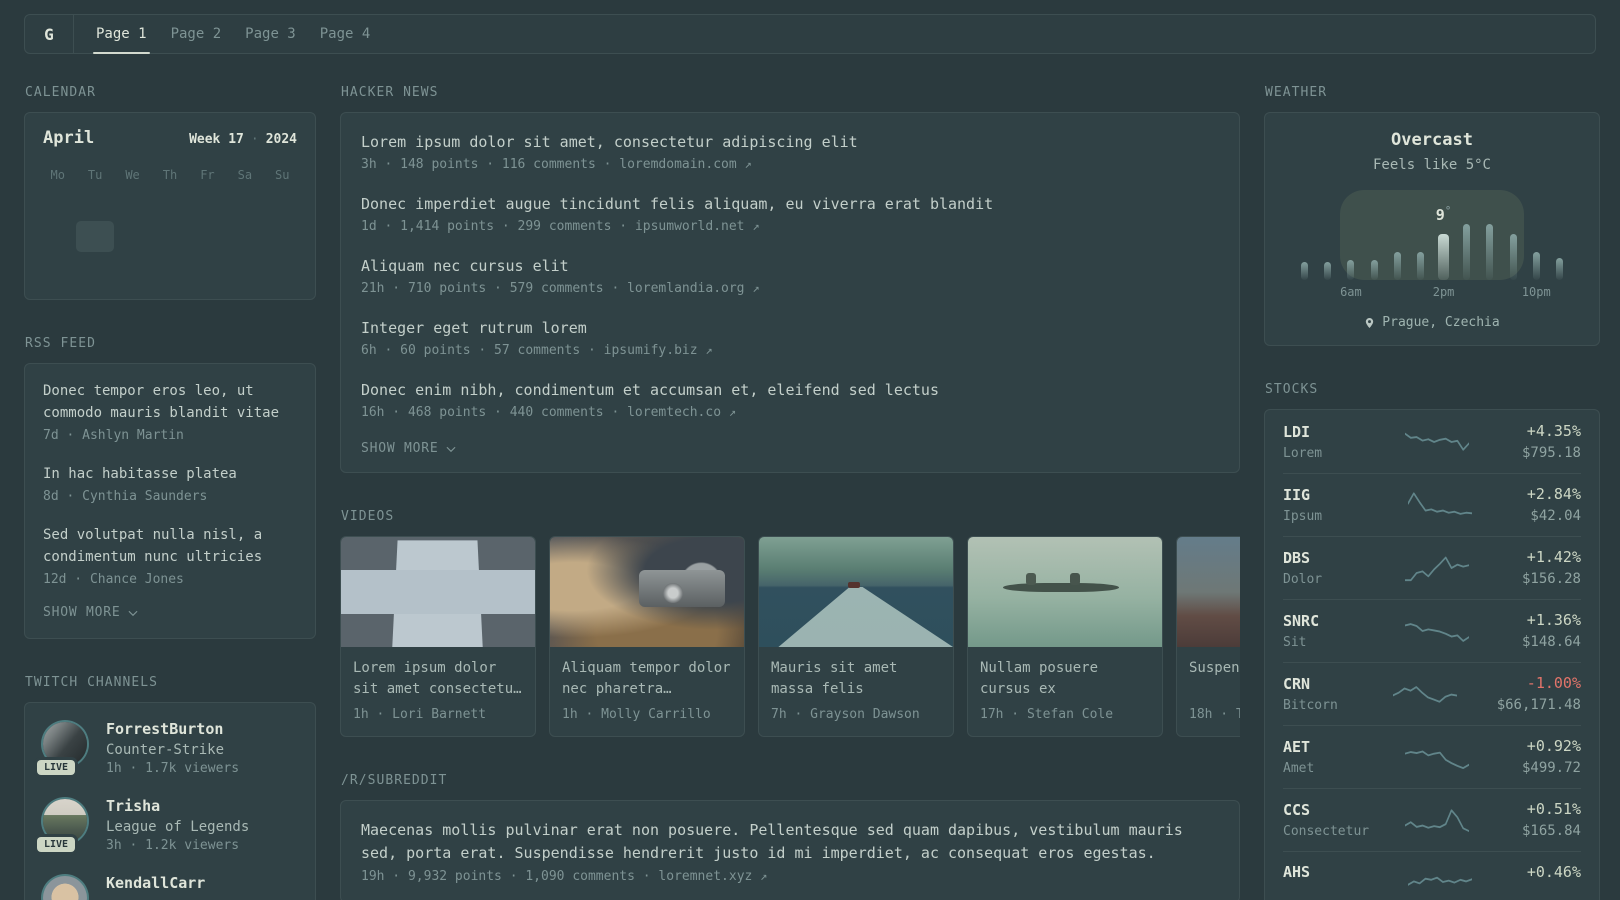  Describe the element at coordinates (1331, 558) in the screenshot. I see `stock-symbol: DBS` at that location.